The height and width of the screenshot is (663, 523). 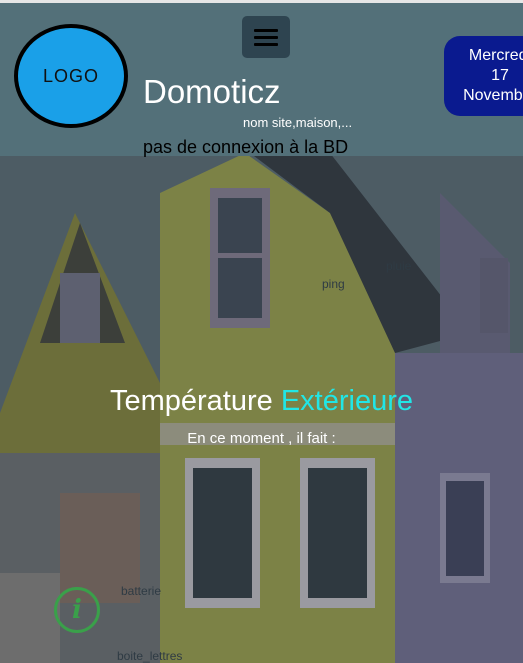 I want to click on ping-widget: ping, so click(x=333, y=284).